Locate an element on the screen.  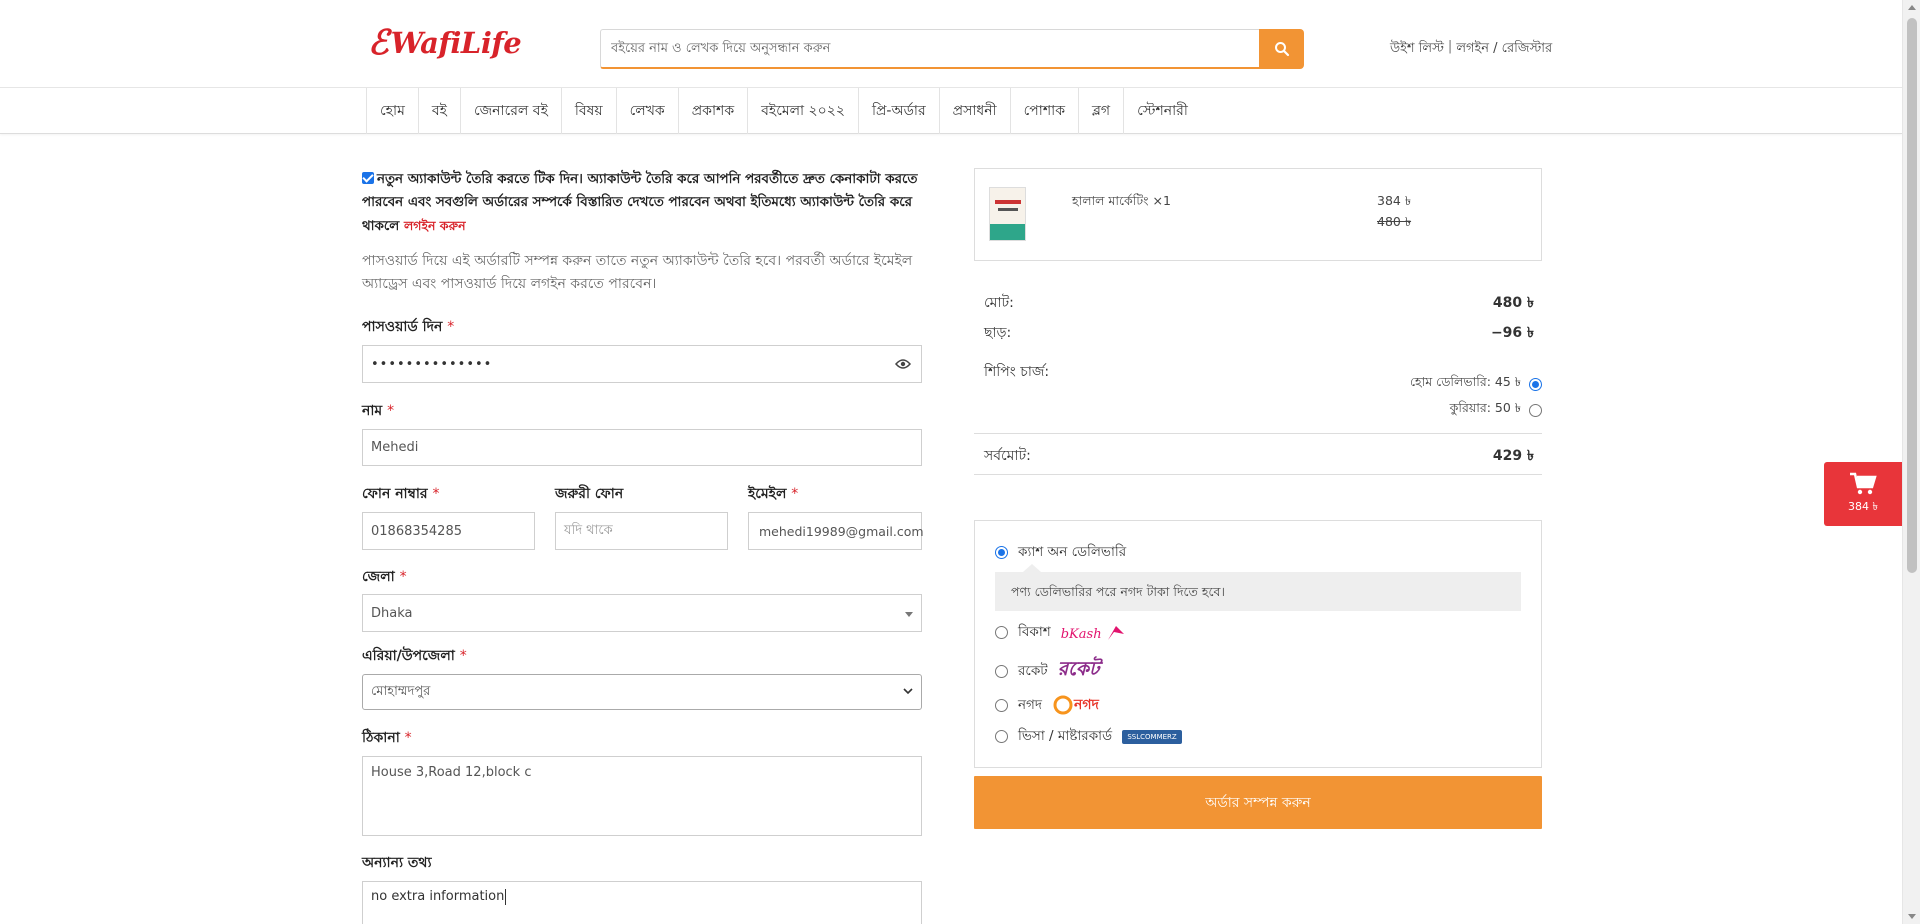
nav-item: ব্লগ is located at coordinates (1100, 111).